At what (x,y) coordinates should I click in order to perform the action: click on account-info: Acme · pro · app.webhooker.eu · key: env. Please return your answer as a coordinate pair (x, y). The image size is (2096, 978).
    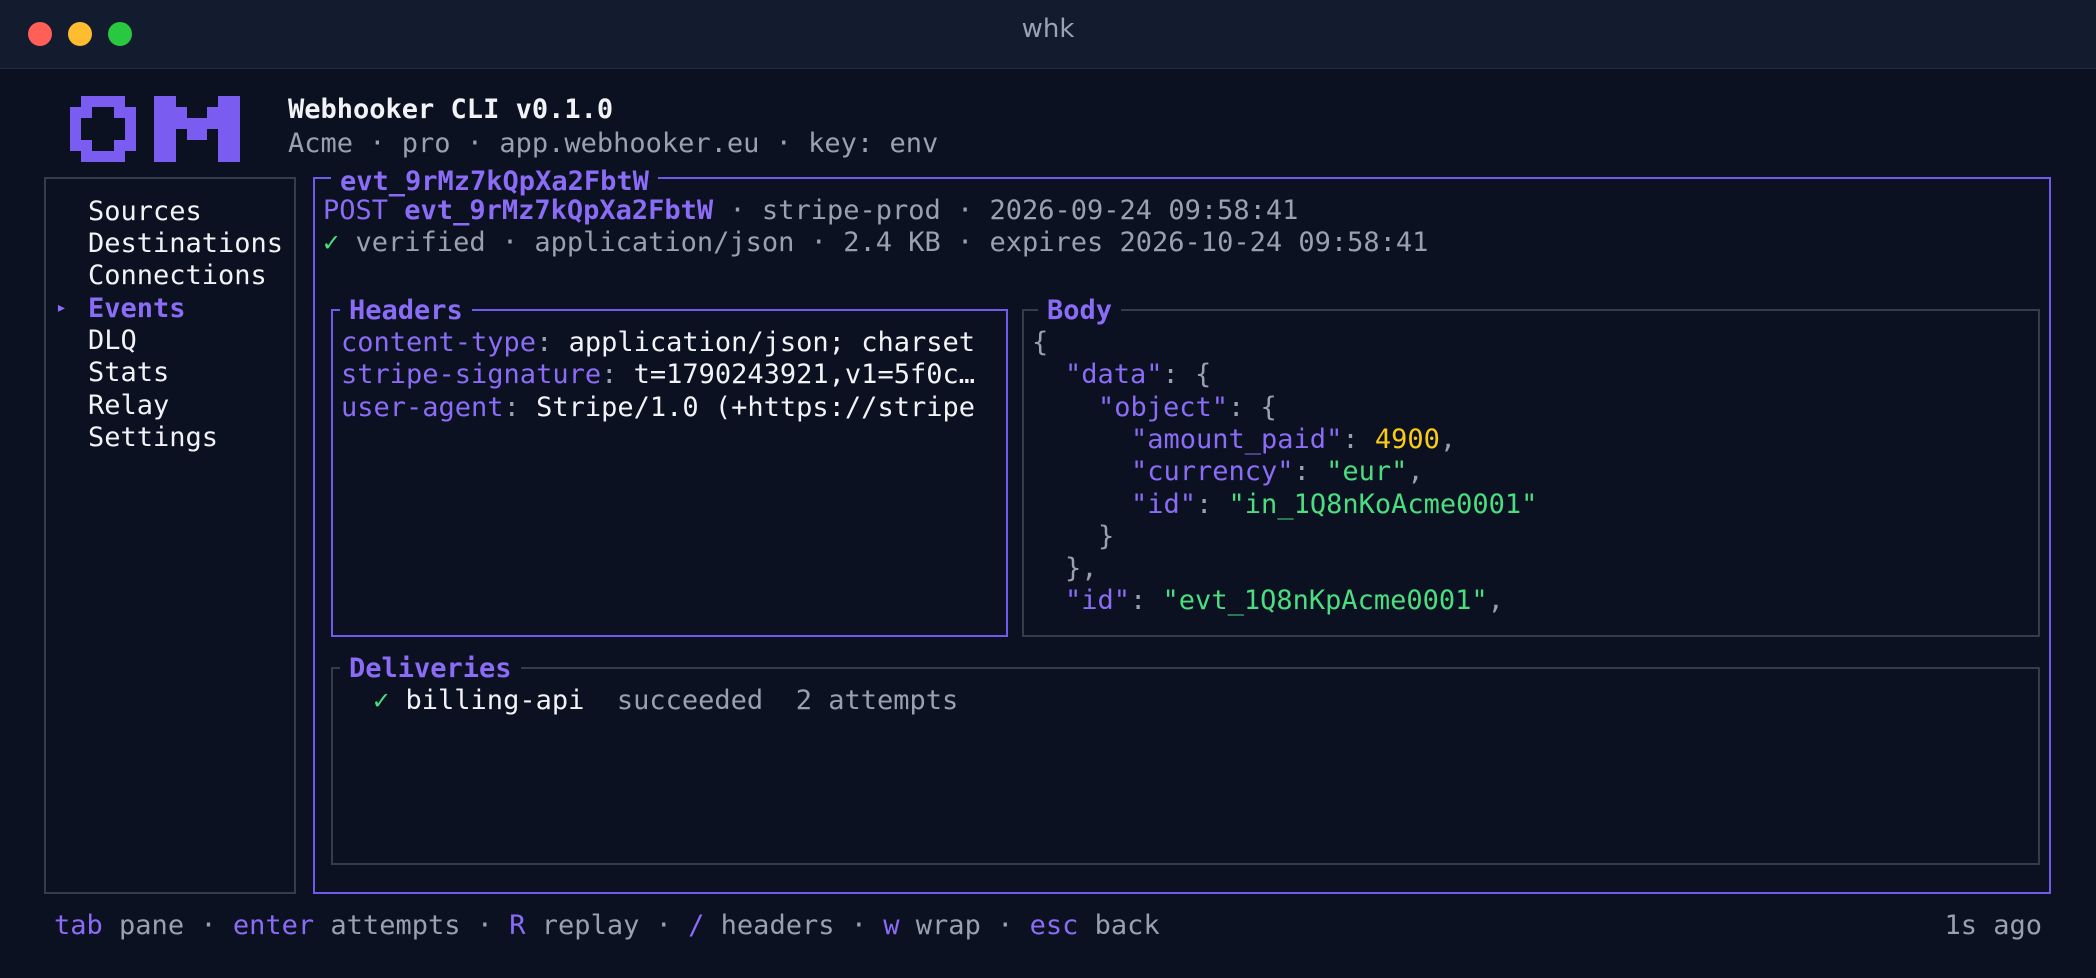
    Looking at the image, I should click on (613, 143).